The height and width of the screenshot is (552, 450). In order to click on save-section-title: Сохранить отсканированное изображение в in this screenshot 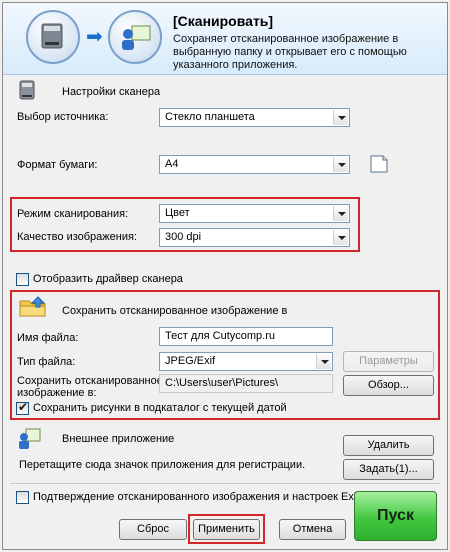, I will do `click(175, 311)`.